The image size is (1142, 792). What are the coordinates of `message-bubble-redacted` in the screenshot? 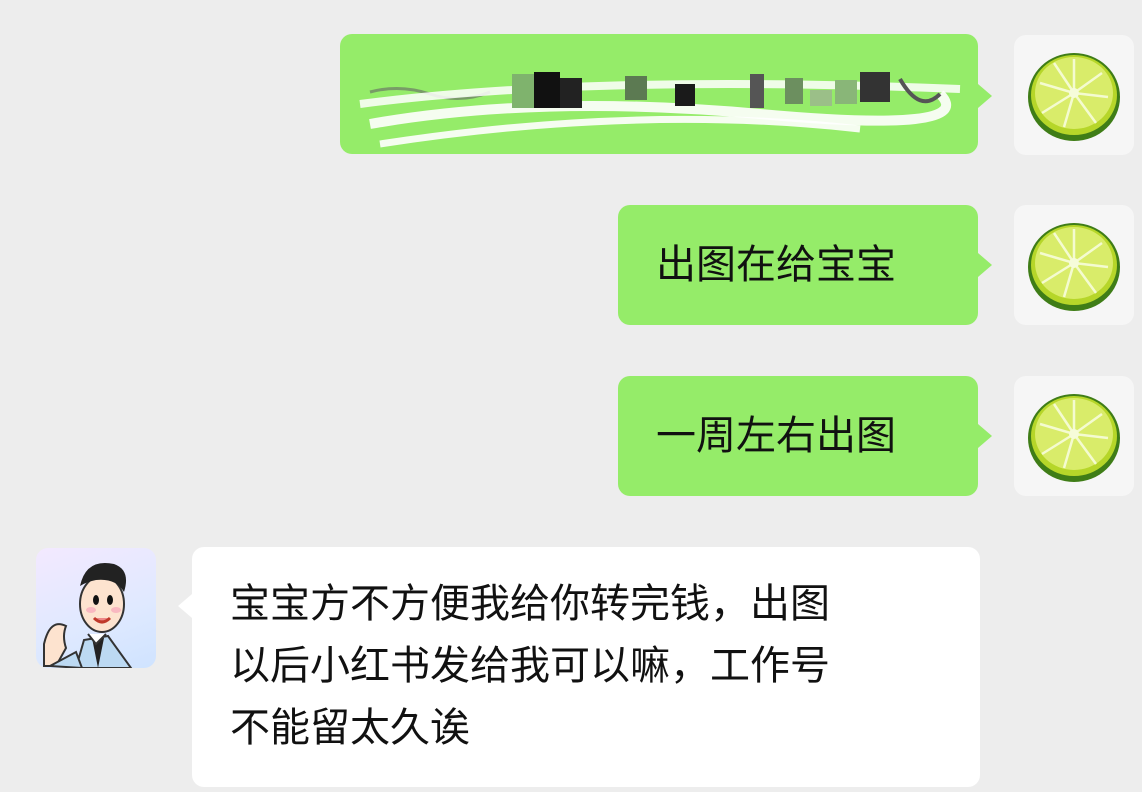 It's located at (659, 94).